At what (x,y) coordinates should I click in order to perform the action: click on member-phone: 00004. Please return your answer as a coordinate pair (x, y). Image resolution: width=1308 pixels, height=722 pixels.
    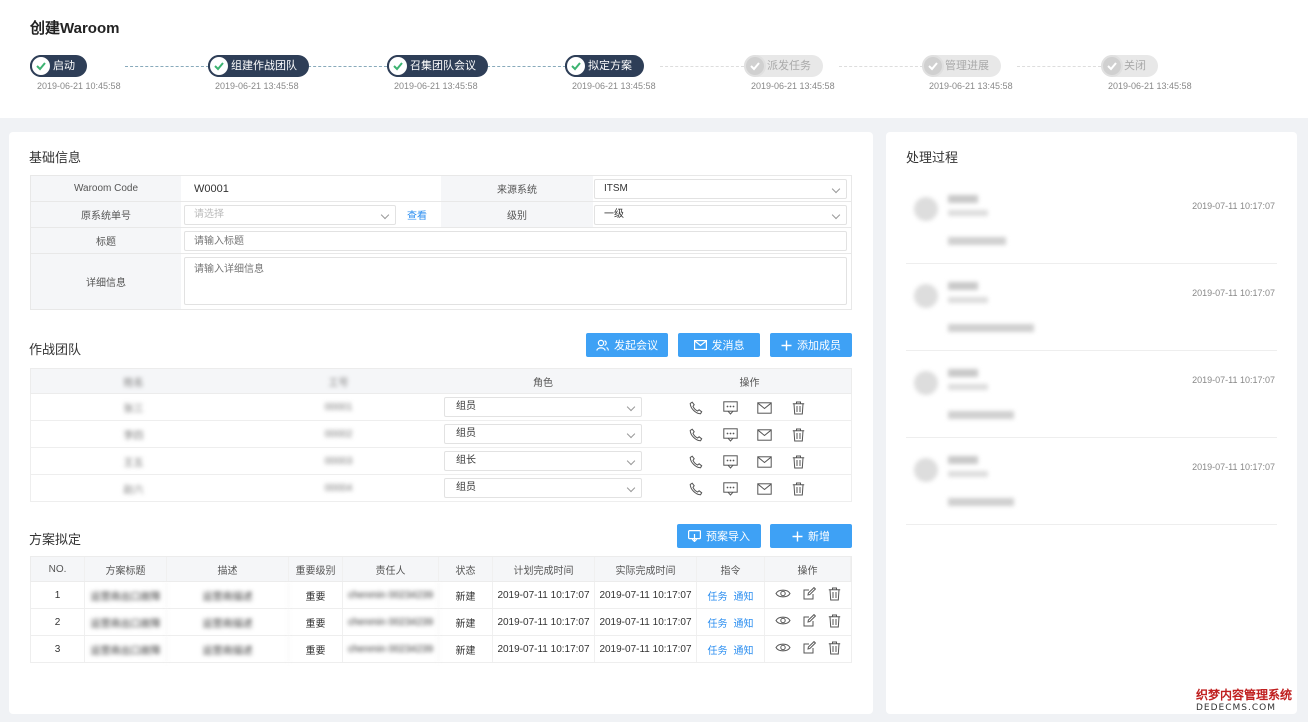
    Looking at the image, I should click on (338, 488).